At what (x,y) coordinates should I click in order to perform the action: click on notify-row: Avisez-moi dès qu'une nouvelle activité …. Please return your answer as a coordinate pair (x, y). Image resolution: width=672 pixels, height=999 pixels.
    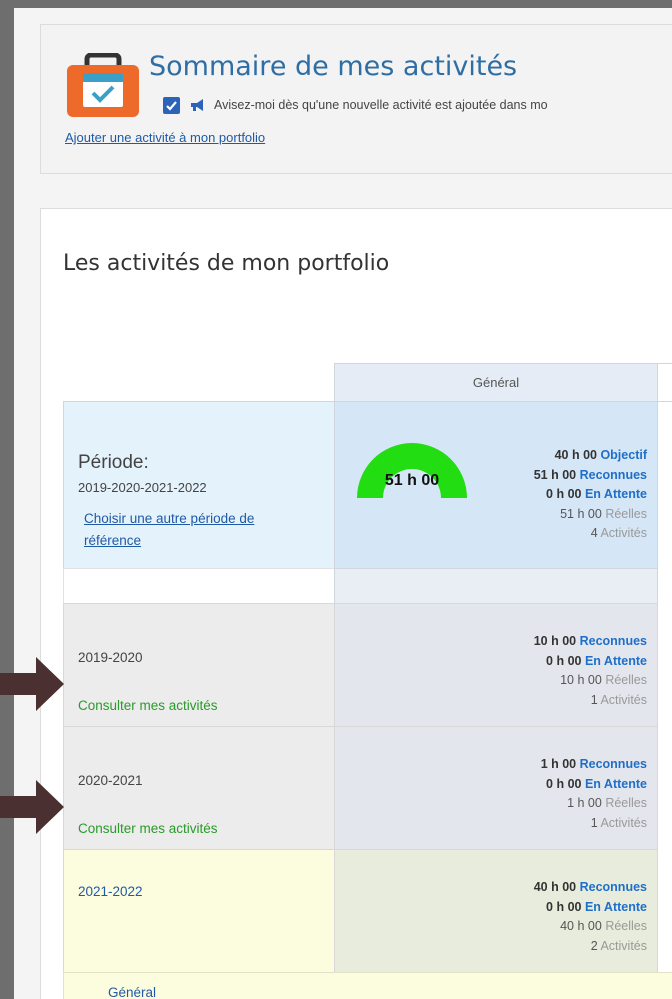
    Looking at the image, I should click on (355, 105).